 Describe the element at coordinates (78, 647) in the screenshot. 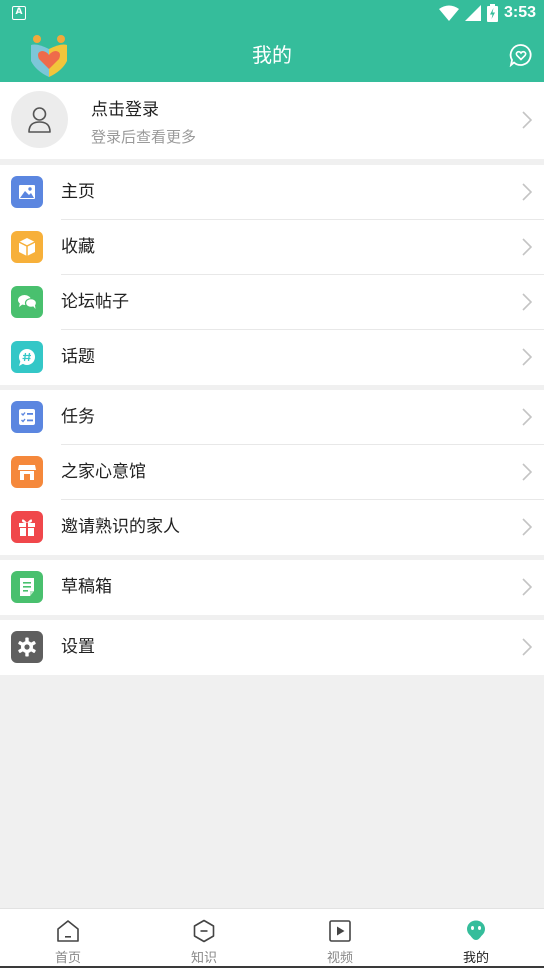

I see `menu-item-label: 设置` at that location.